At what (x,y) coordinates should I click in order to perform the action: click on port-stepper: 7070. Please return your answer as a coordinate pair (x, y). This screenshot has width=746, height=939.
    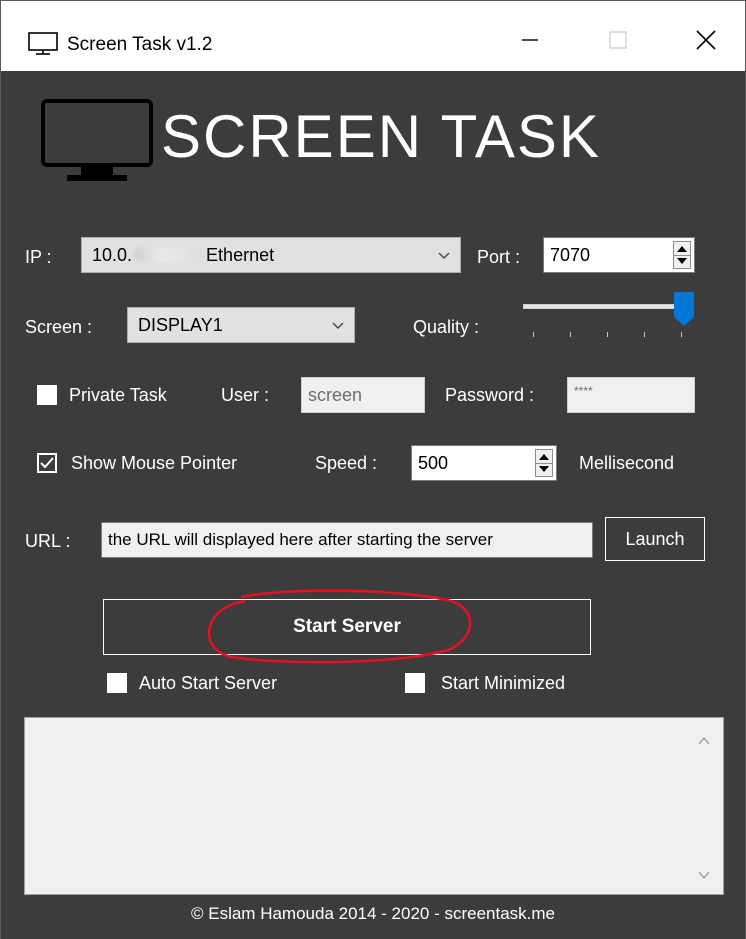
    Looking at the image, I should click on (619, 255).